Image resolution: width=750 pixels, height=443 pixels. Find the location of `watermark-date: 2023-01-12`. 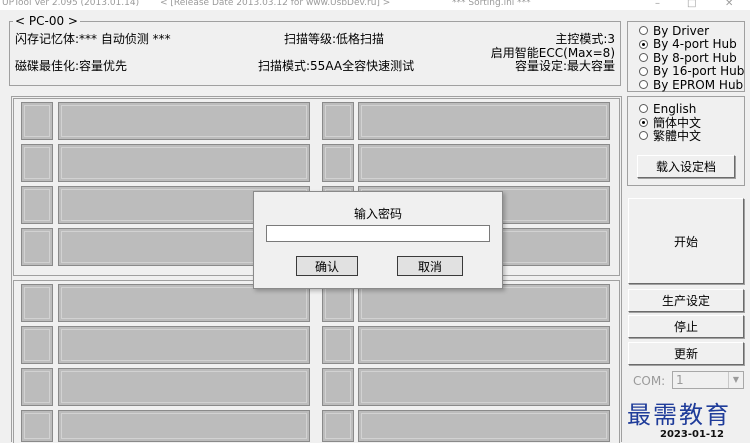

watermark-date: 2023-01-12 is located at coordinates (692, 434).